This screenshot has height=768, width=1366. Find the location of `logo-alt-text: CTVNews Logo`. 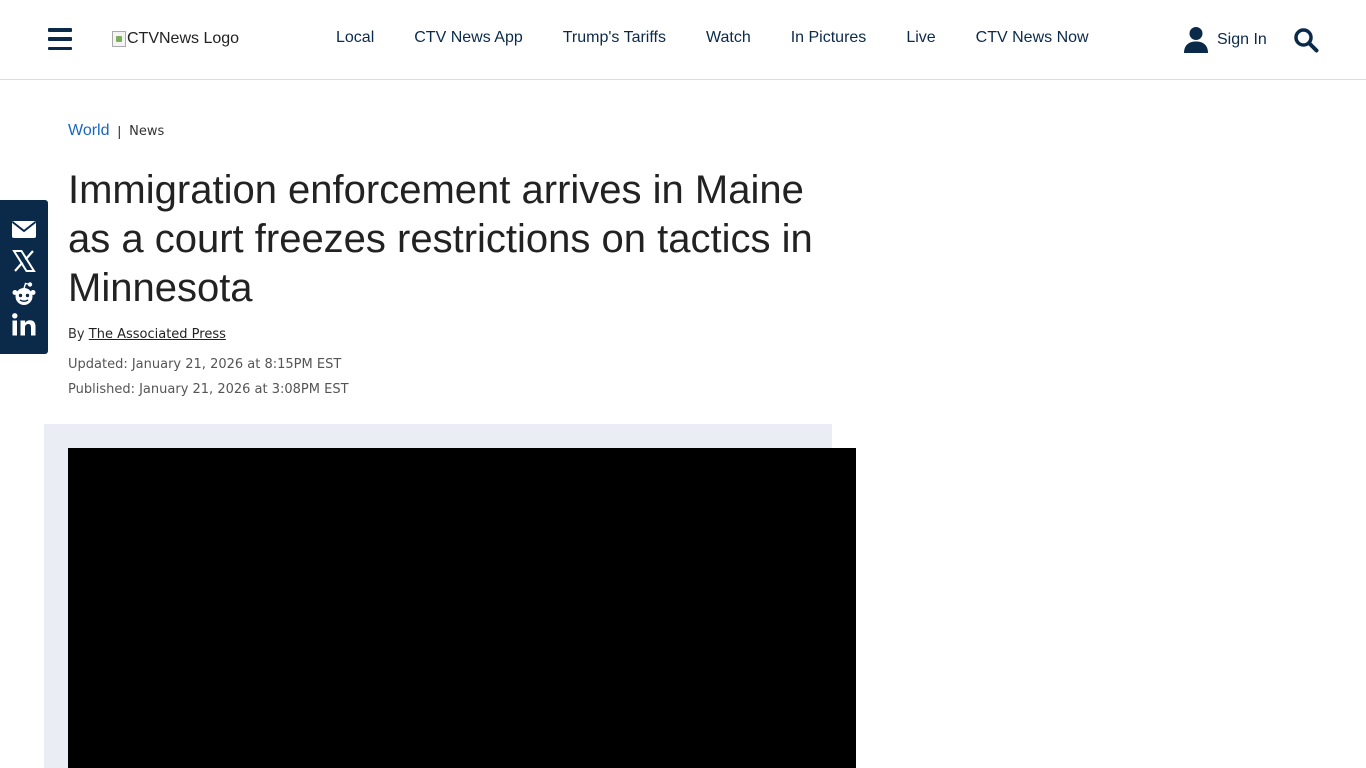

logo-alt-text: CTVNews Logo is located at coordinates (183, 38).